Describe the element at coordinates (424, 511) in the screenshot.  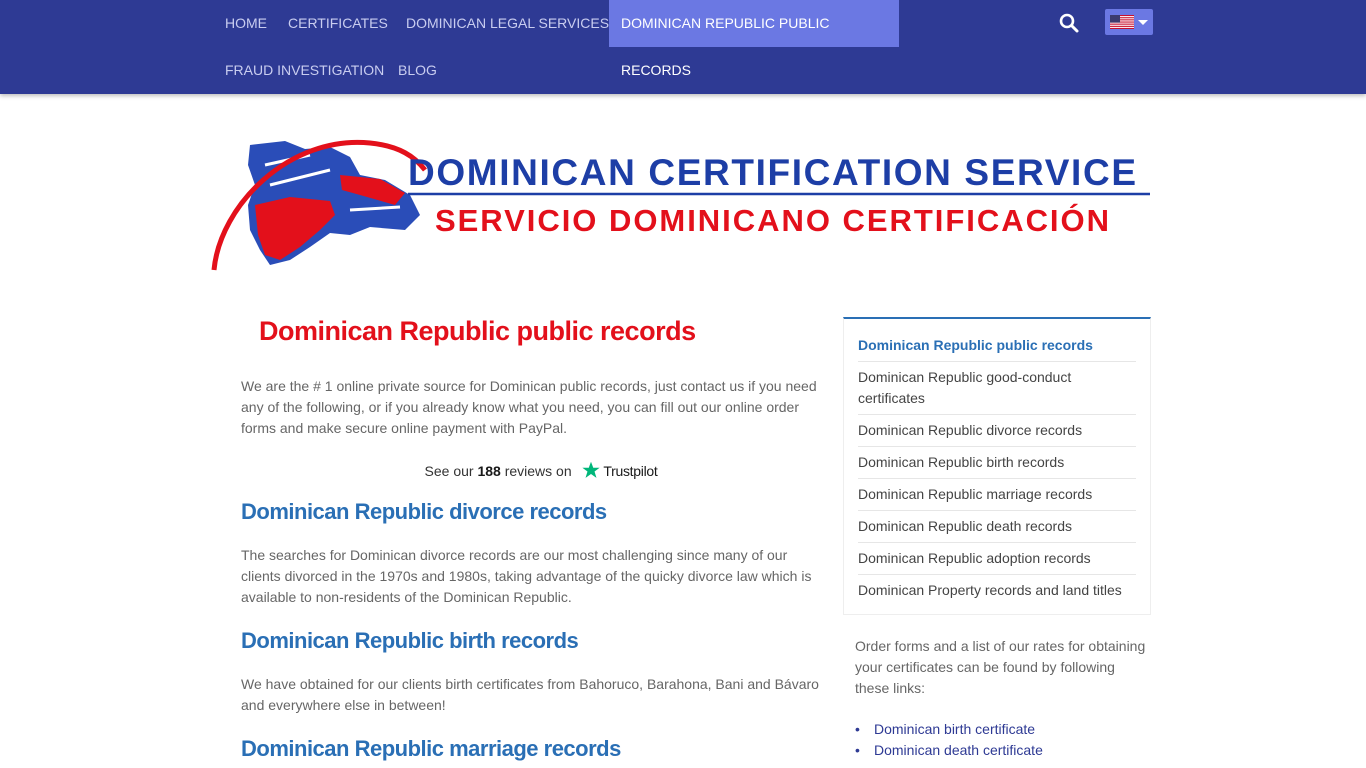
I see `section-heading-divorce: Dominican Republic divorce records` at that location.